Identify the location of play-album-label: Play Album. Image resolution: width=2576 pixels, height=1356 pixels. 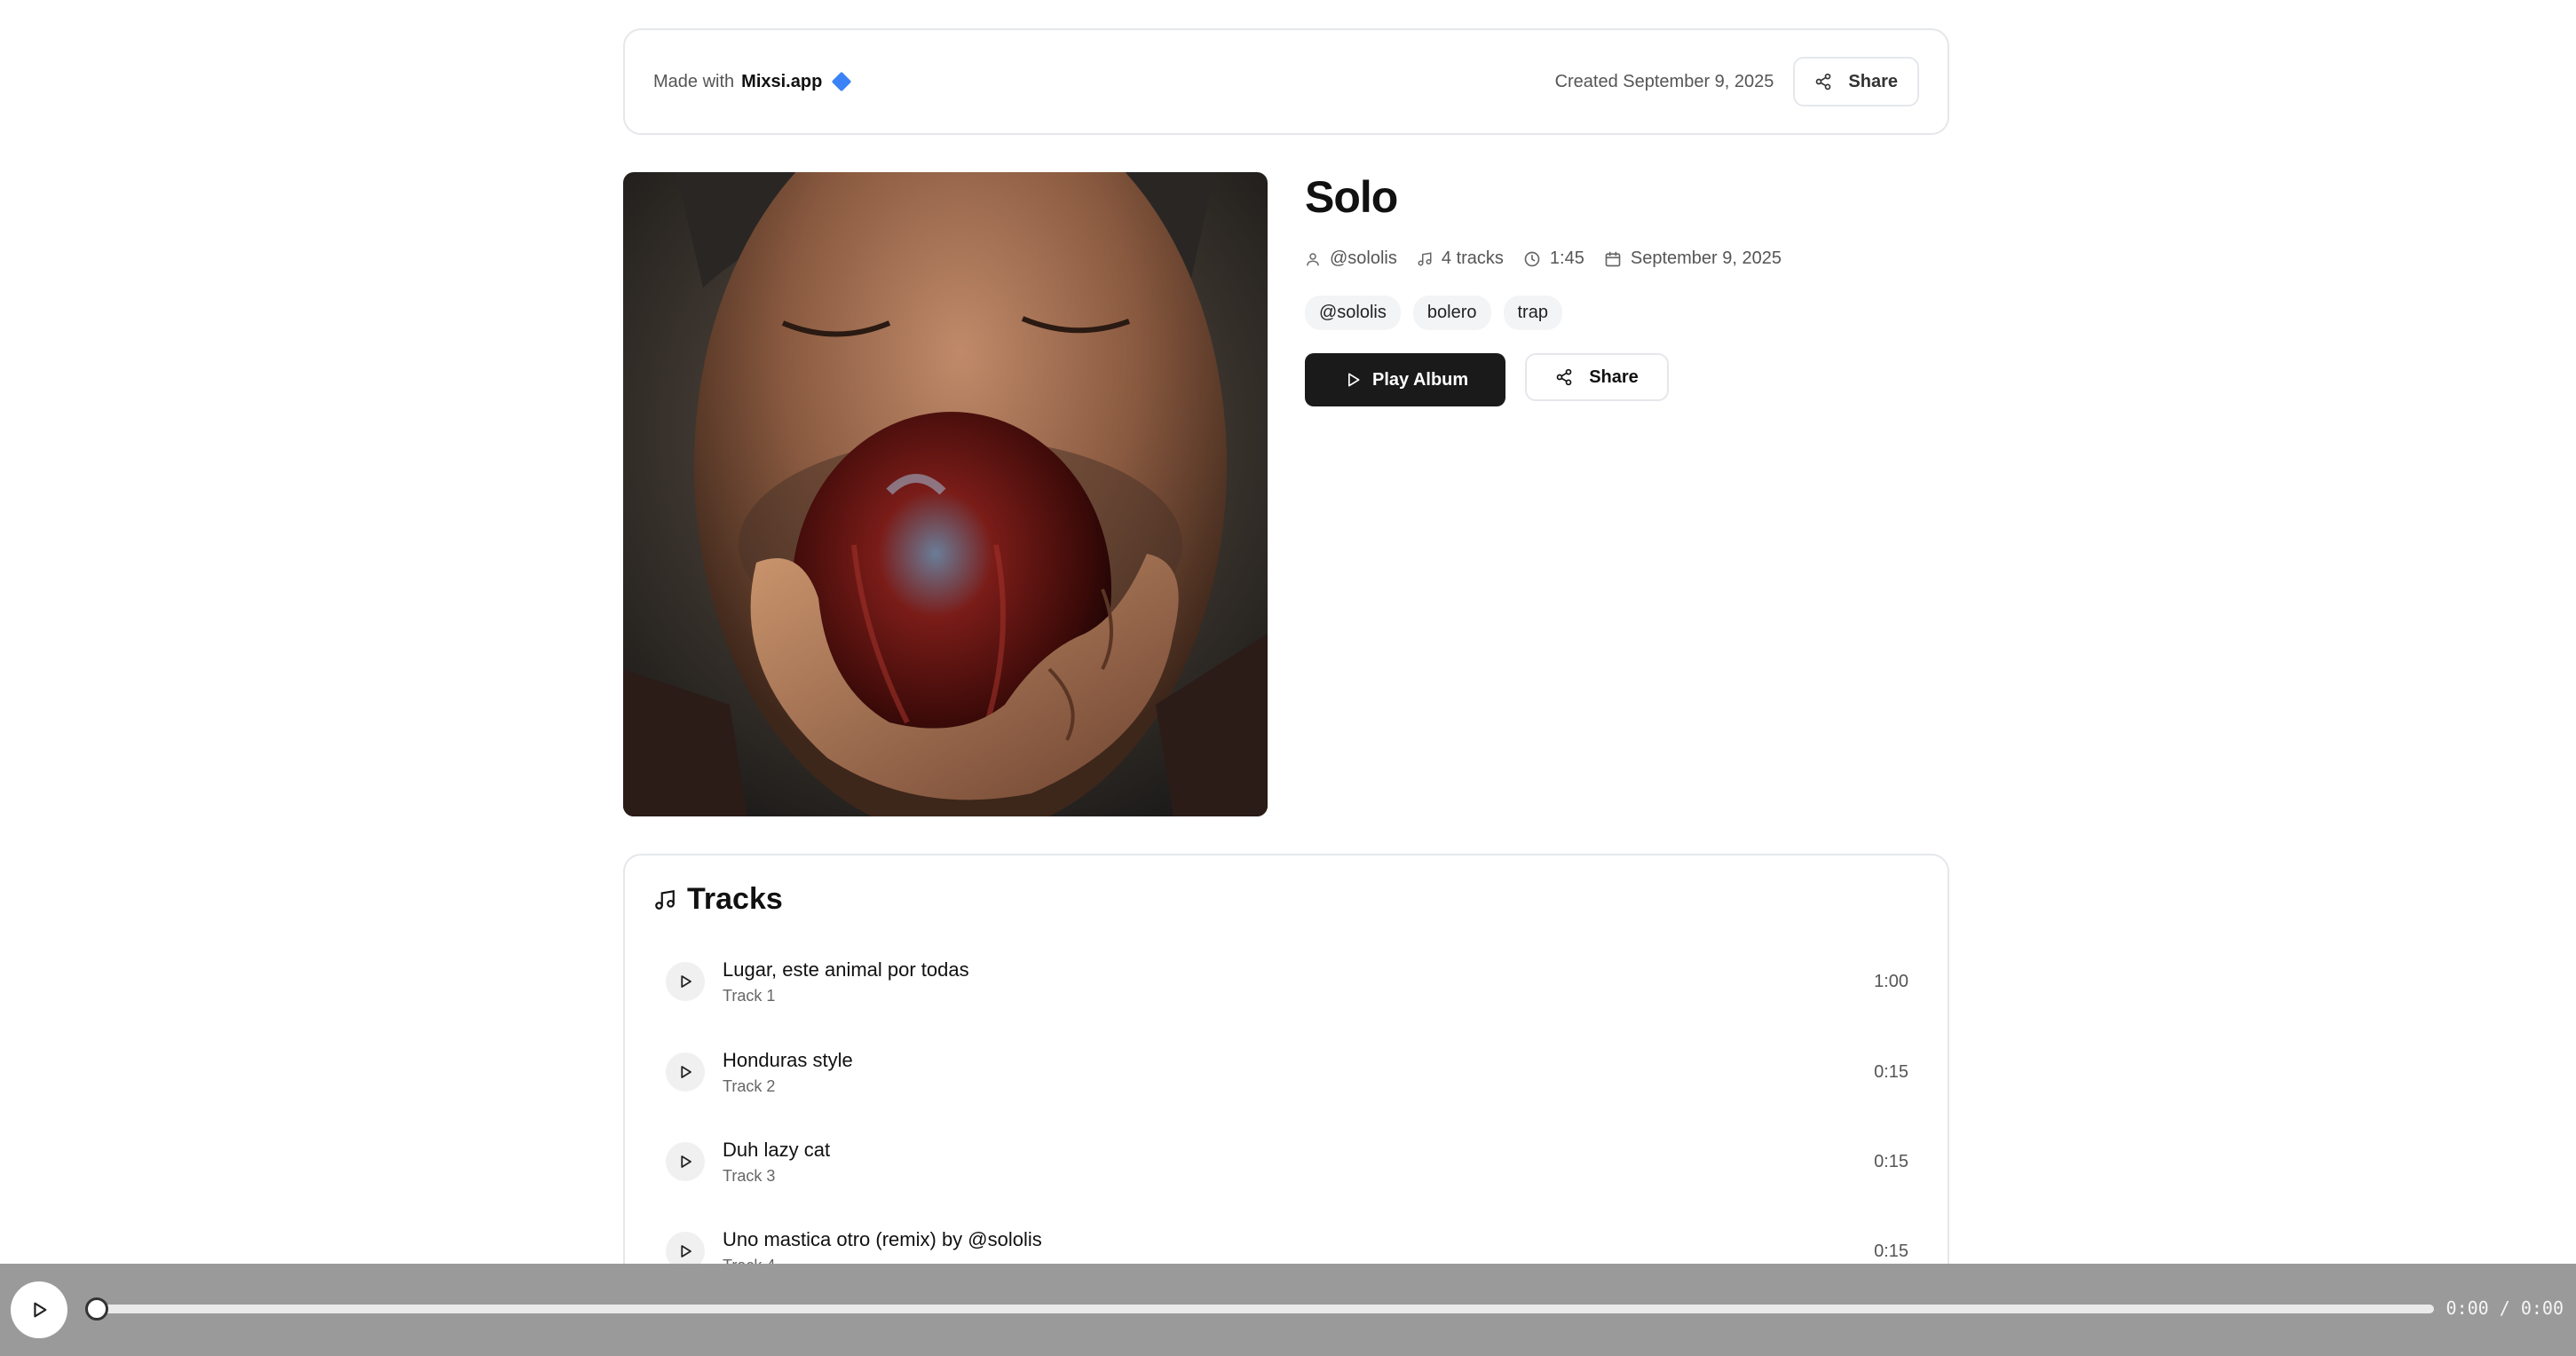
(1420, 379).